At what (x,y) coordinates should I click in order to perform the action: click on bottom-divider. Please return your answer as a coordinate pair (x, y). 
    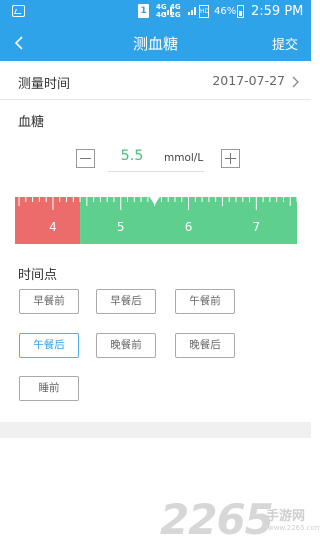
    Looking at the image, I should click on (155, 430).